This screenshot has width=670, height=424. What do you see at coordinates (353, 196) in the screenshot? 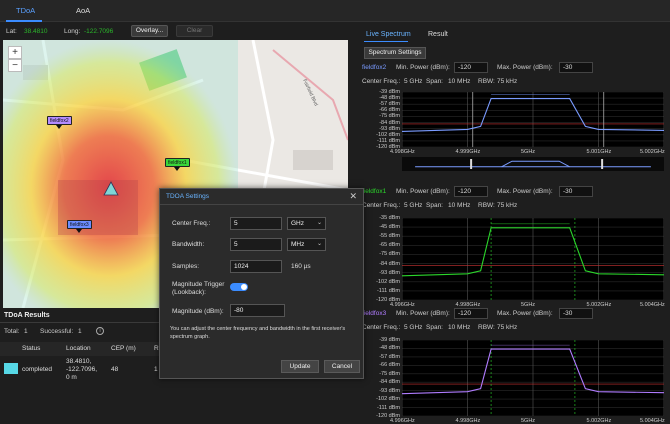
I see `close-icon: ✕` at bounding box center [353, 196].